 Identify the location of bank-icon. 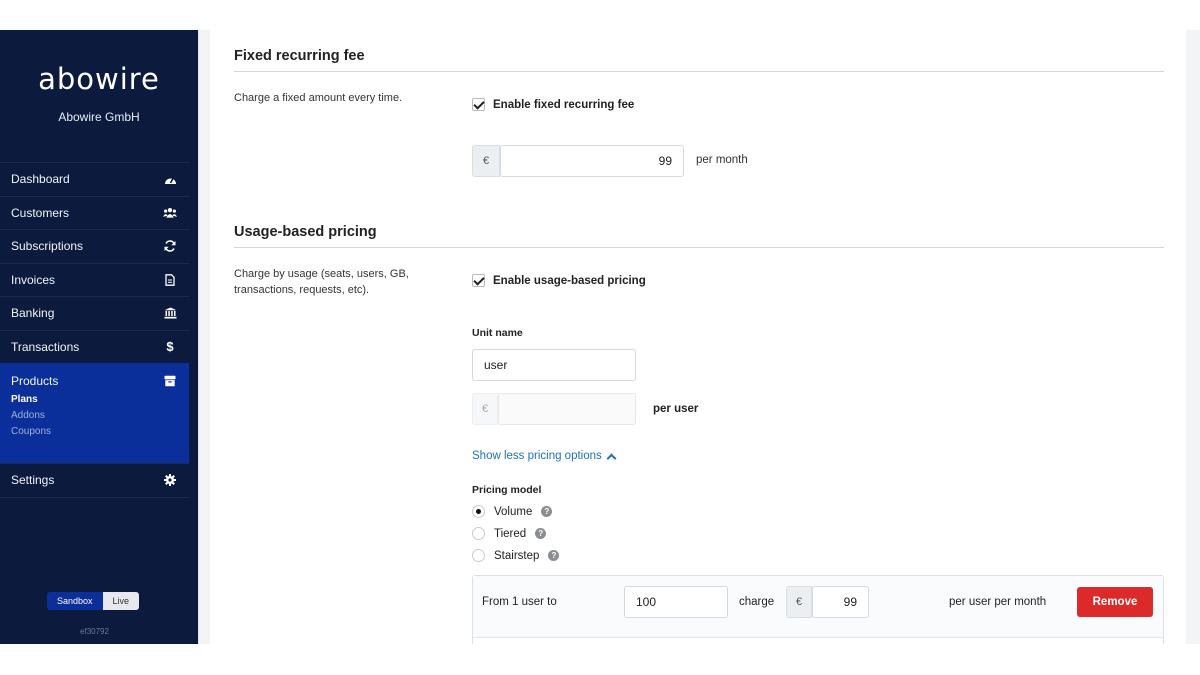
(170, 313).